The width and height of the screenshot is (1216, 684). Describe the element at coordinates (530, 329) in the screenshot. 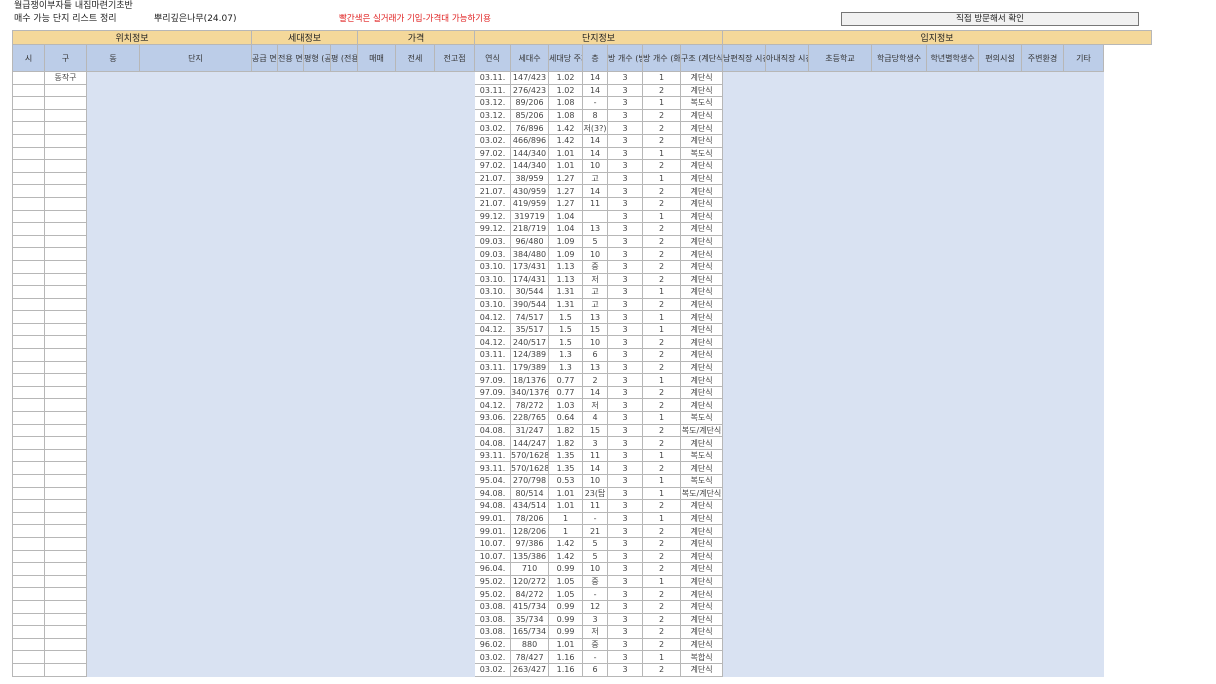

I see `table-cell: 35/517` at that location.